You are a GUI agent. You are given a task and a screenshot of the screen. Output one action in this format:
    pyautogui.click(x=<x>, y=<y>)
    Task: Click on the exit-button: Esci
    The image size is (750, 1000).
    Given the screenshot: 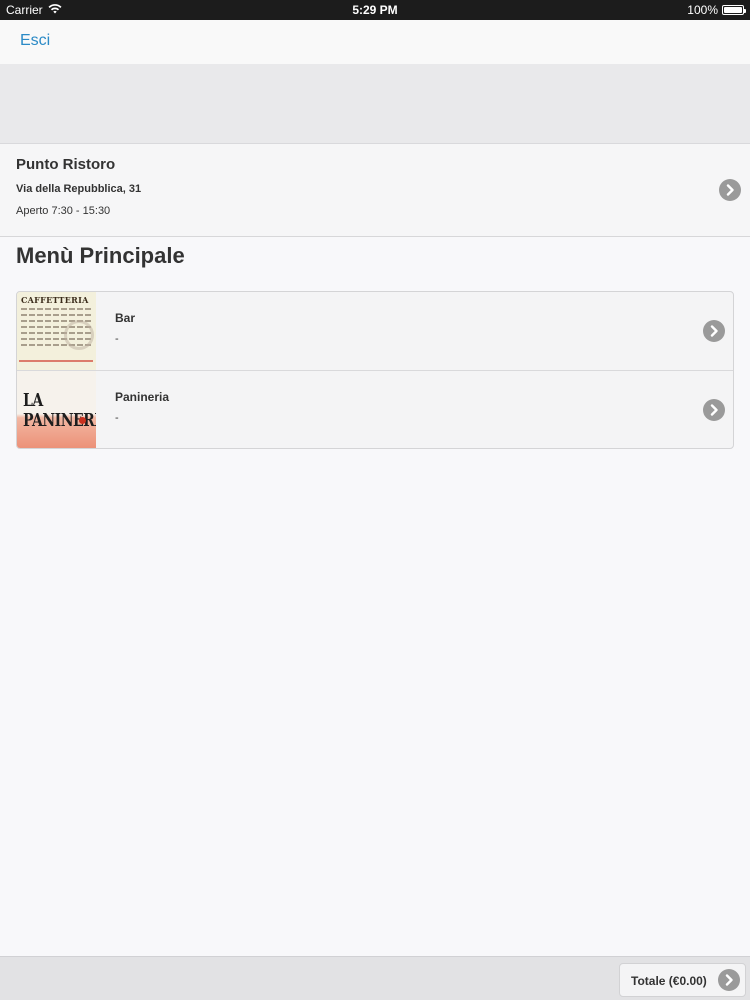 What is the action you would take?
    pyautogui.click(x=35, y=41)
    